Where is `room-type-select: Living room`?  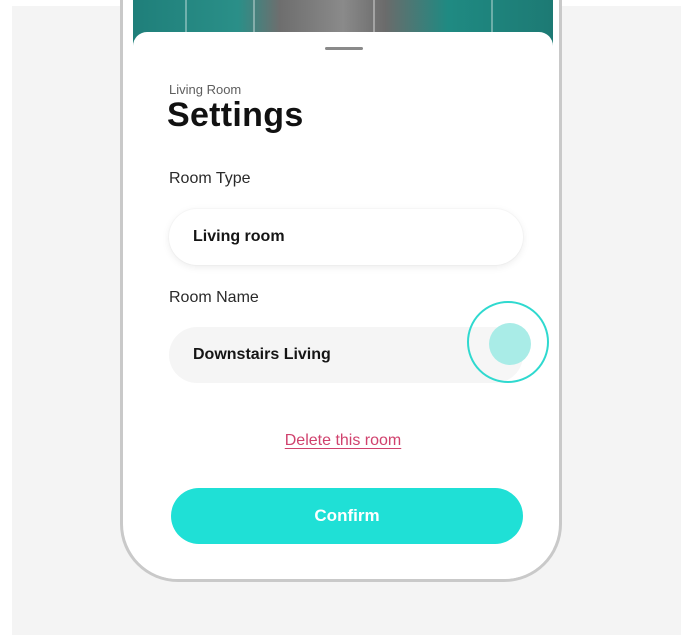
room-type-select: Living room is located at coordinates (346, 237).